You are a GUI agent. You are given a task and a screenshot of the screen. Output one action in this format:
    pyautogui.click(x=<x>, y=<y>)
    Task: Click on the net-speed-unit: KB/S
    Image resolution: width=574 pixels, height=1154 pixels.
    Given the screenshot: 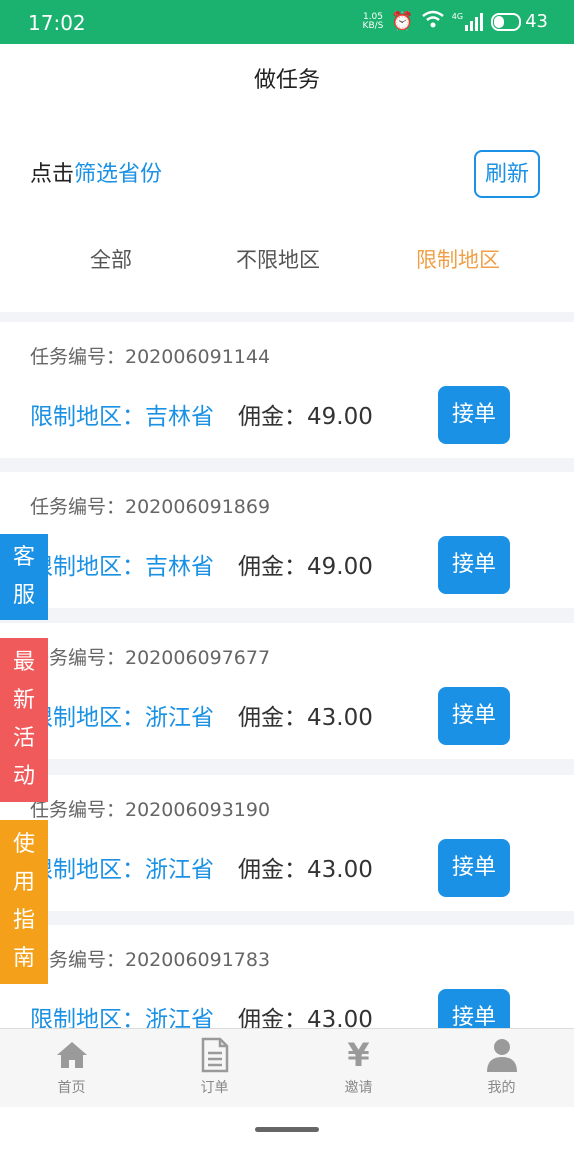 What is the action you would take?
    pyautogui.click(x=373, y=25)
    